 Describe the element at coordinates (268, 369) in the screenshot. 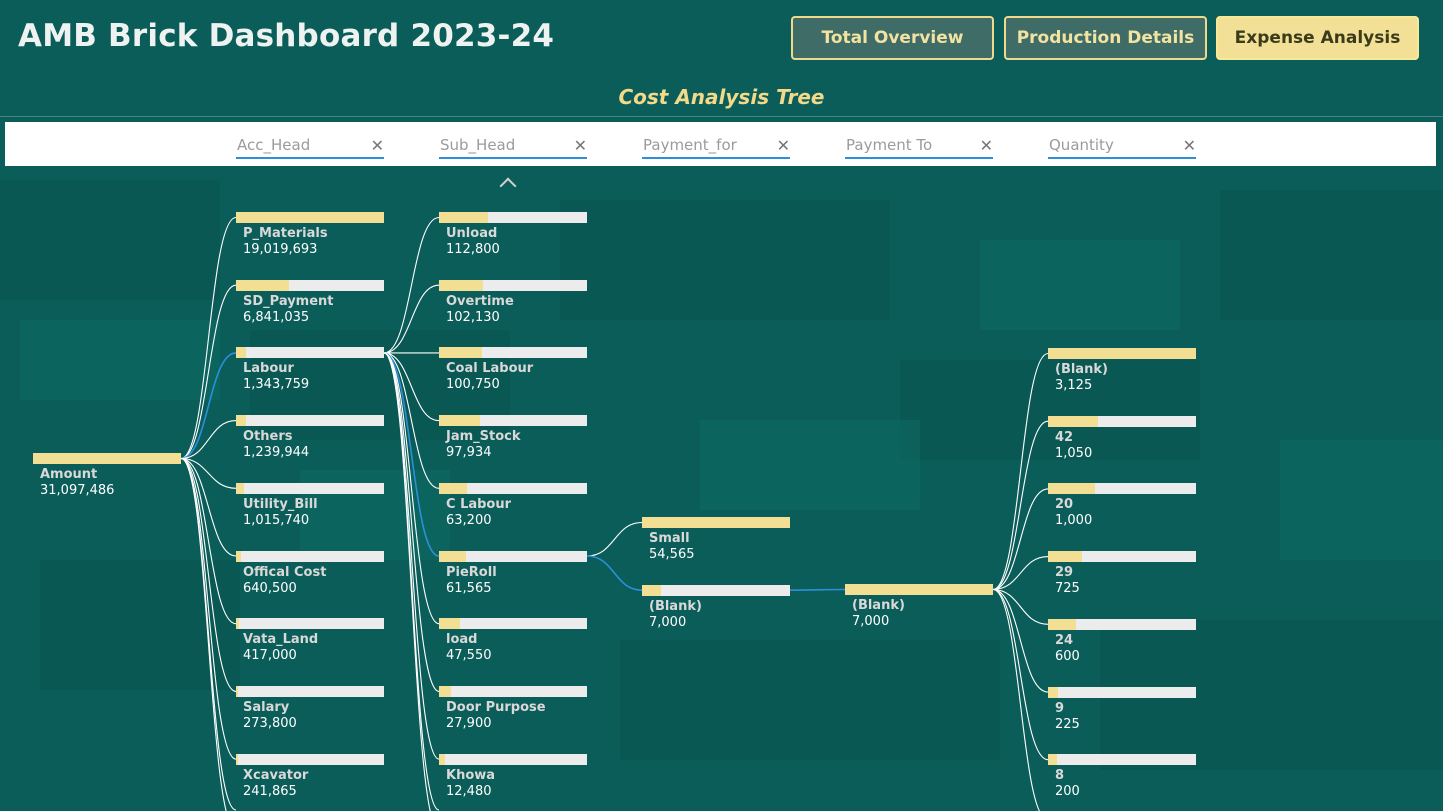

I see `node-label: Labour` at that location.